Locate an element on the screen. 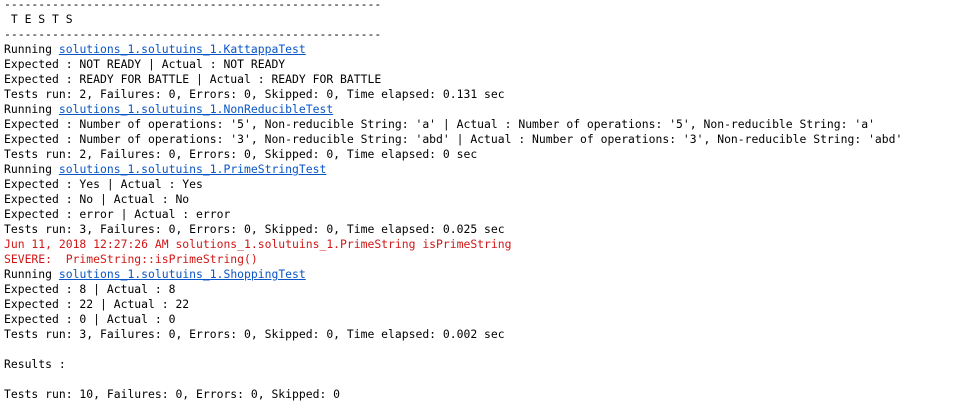 Image resolution: width=958 pixels, height=408 pixels. console-line: SEVERE: PrimeString::isPrimeString() is located at coordinates (479, 259).